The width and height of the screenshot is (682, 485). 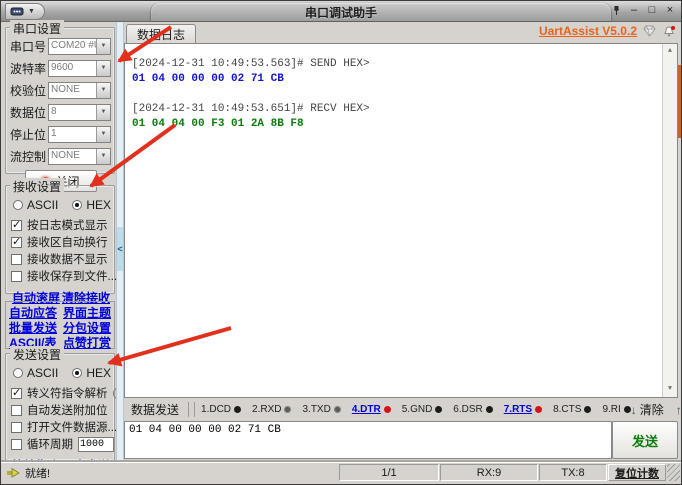 I want to click on pin-dsr-led-icon, so click(x=489, y=409).